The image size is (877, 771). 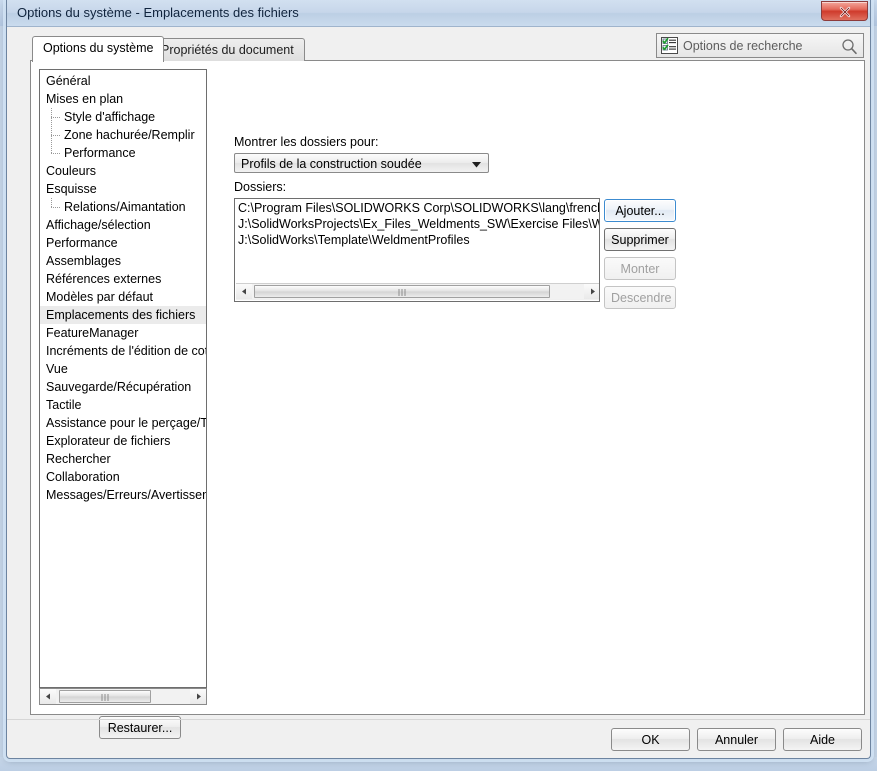 I want to click on sidebar-item-collaboration: Collaboration, so click(x=123, y=477).